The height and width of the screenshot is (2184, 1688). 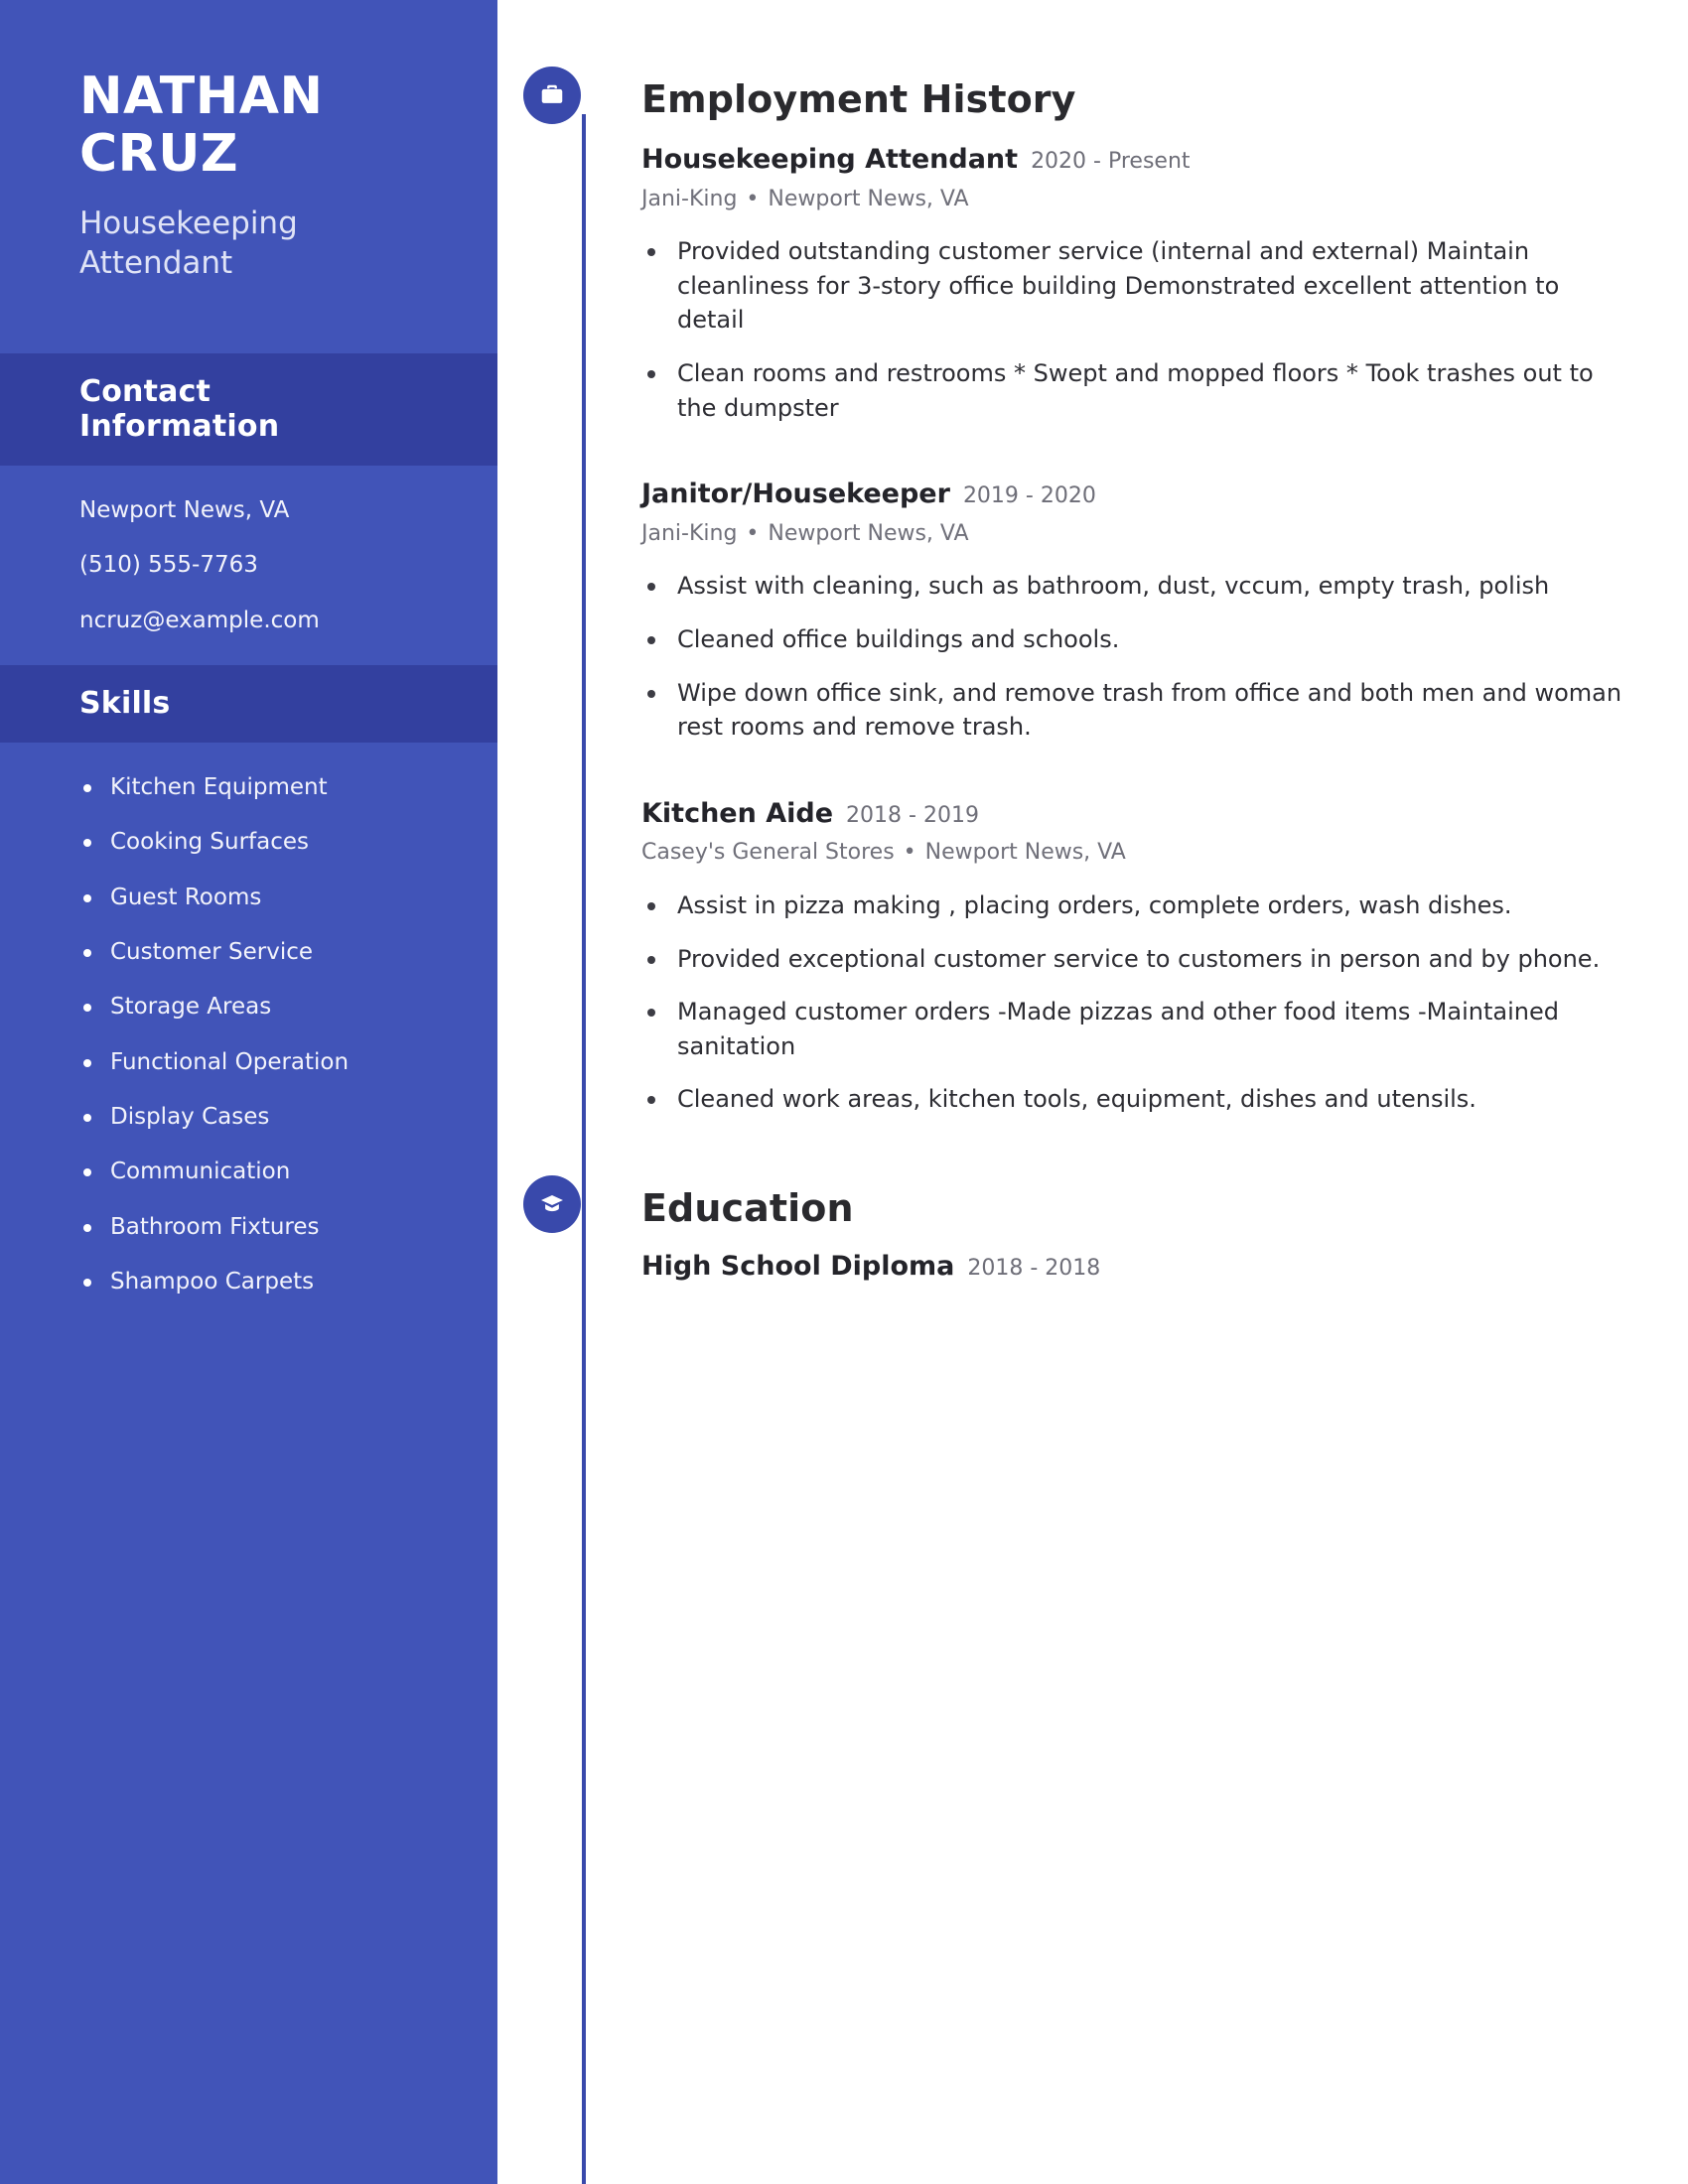 What do you see at coordinates (798, 1266) in the screenshot?
I see `education-degree: High School Diploma` at bounding box center [798, 1266].